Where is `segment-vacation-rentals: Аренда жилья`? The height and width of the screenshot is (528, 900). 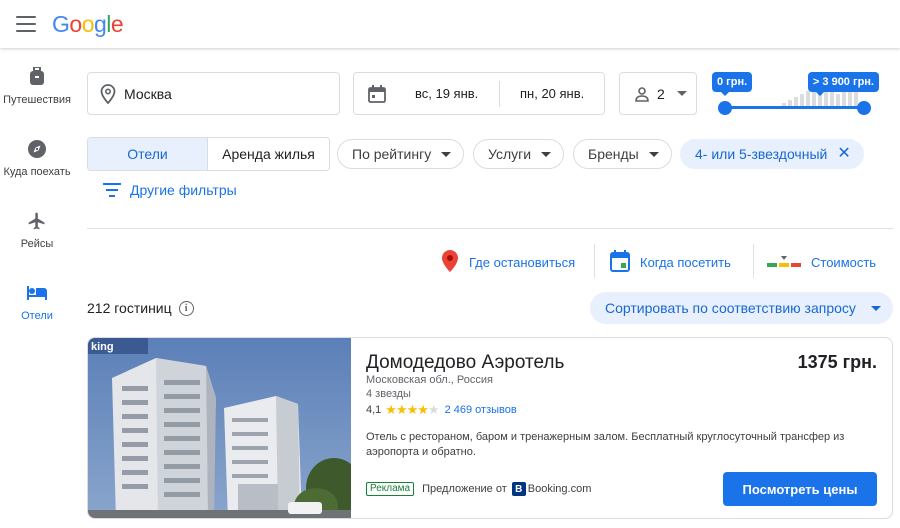
segment-vacation-rentals: Аренда жилья is located at coordinates (268, 154).